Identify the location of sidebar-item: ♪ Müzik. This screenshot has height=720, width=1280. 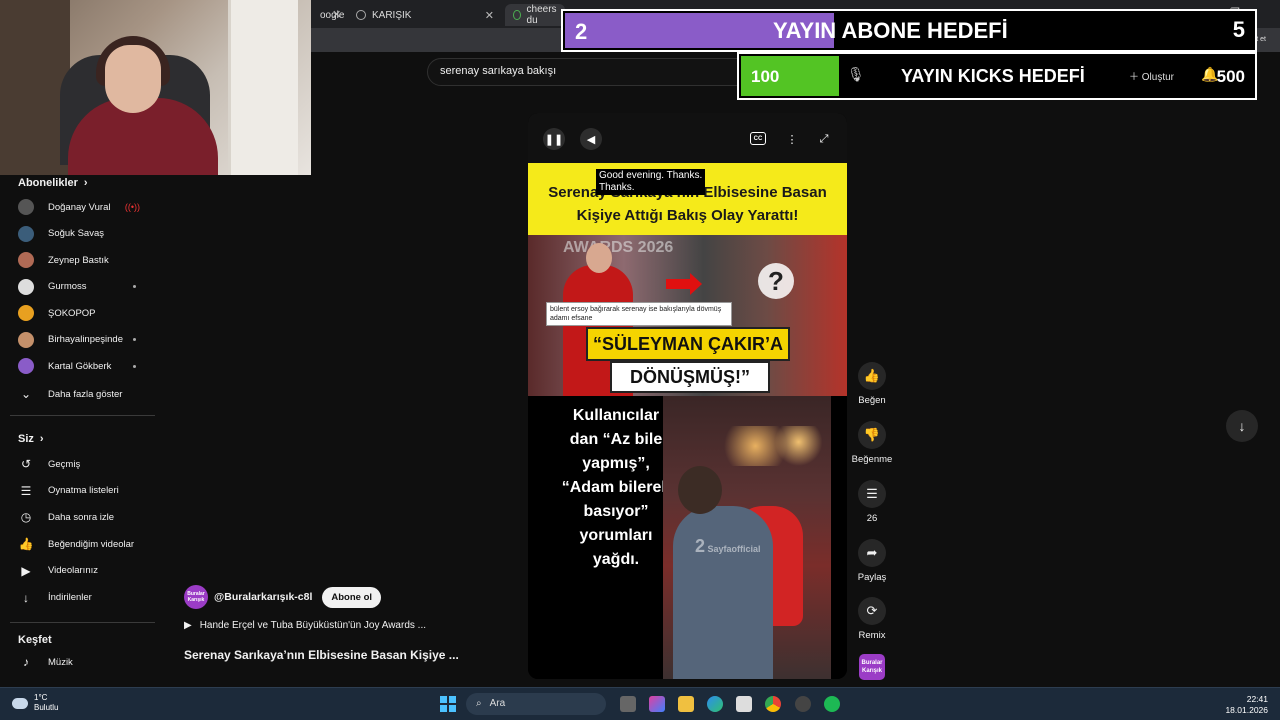
(88, 662).